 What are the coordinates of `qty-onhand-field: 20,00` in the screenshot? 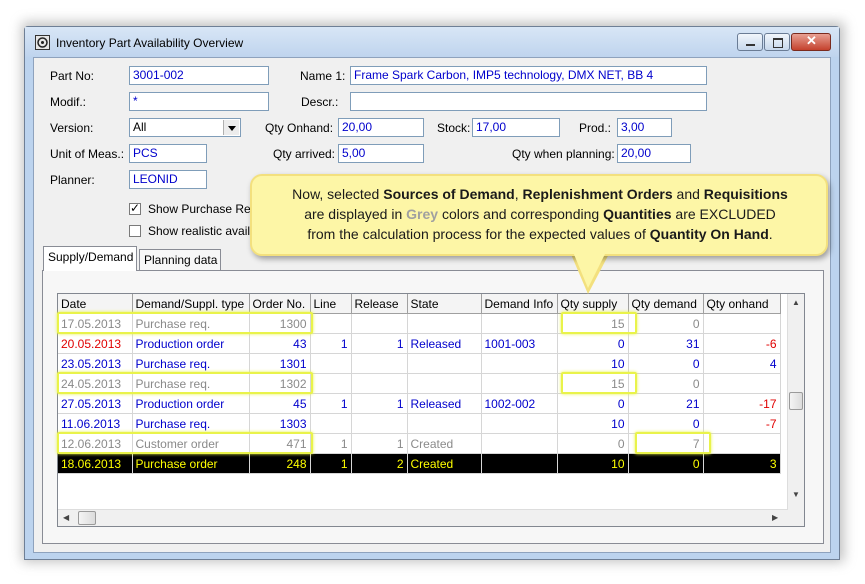 It's located at (381, 127).